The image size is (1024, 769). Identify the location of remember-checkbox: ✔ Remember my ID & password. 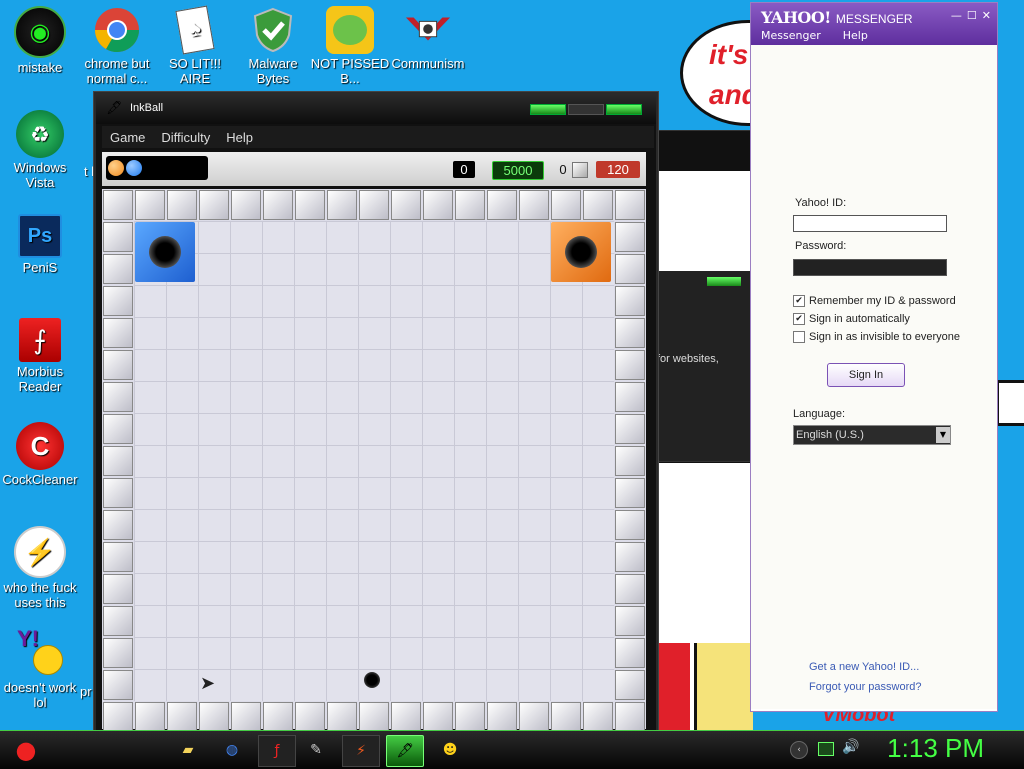
(874, 301).